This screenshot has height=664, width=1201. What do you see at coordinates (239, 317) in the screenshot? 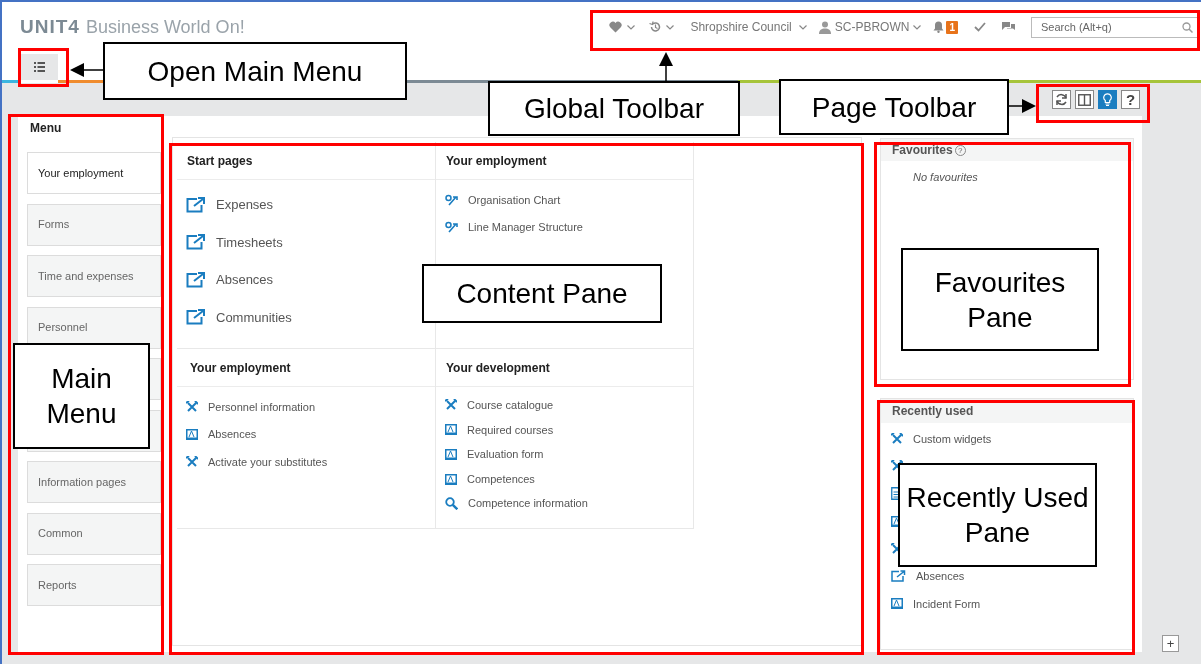
I see `menu-link: Communities` at bounding box center [239, 317].